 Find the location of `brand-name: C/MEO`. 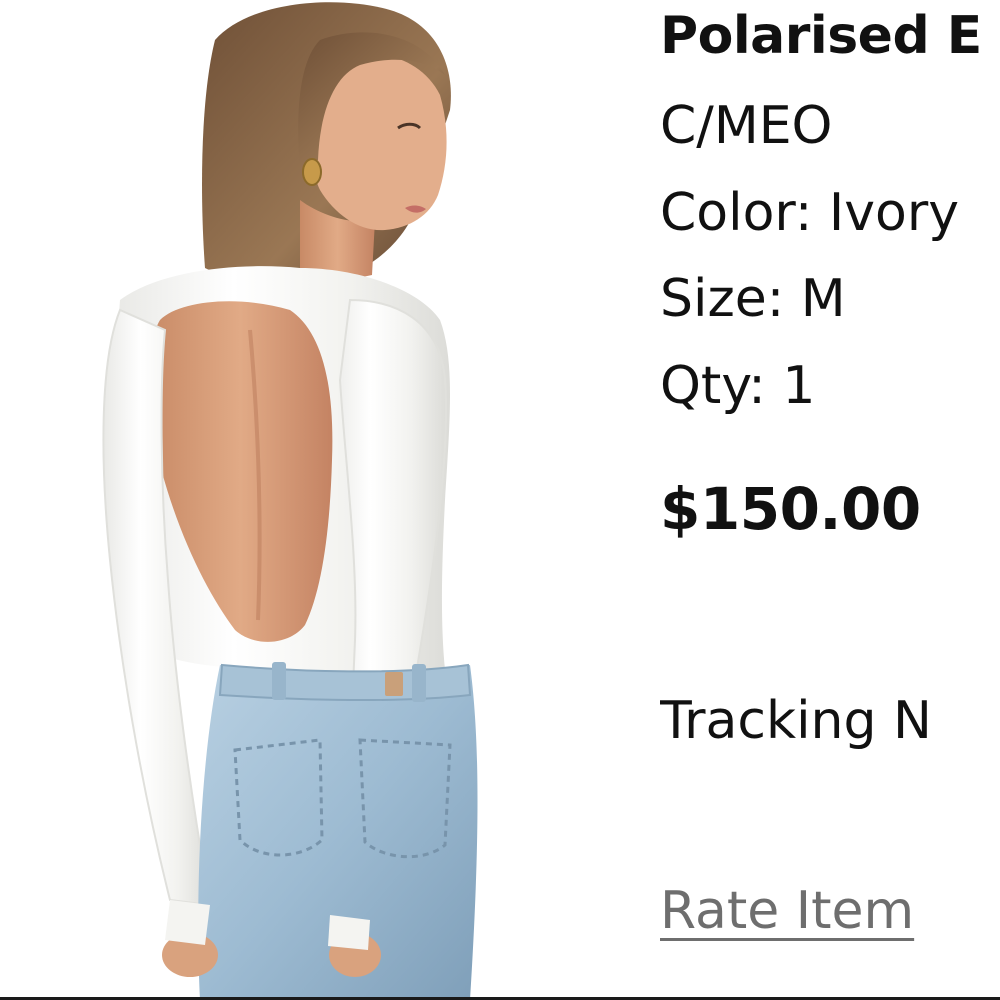

brand-name: C/MEO is located at coordinates (746, 126).